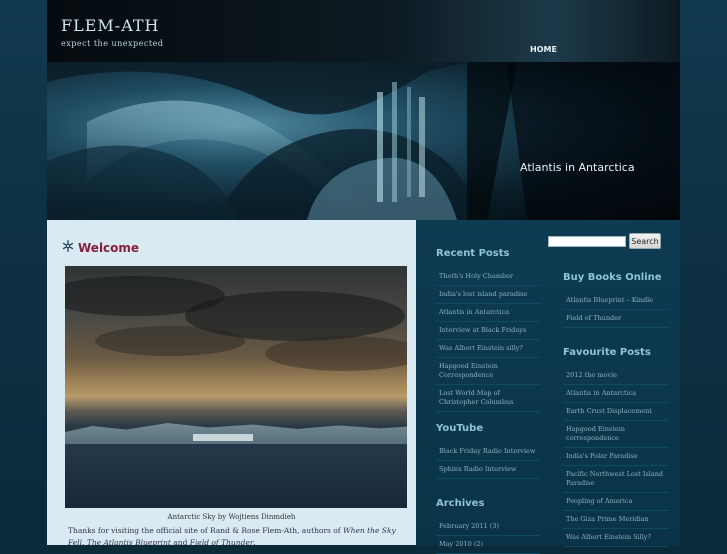 Image resolution: width=727 pixels, height=554 pixels. What do you see at coordinates (616, 412) in the screenshot?
I see `favourite-post-item: Earth Crust Displacement` at bounding box center [616, 412].